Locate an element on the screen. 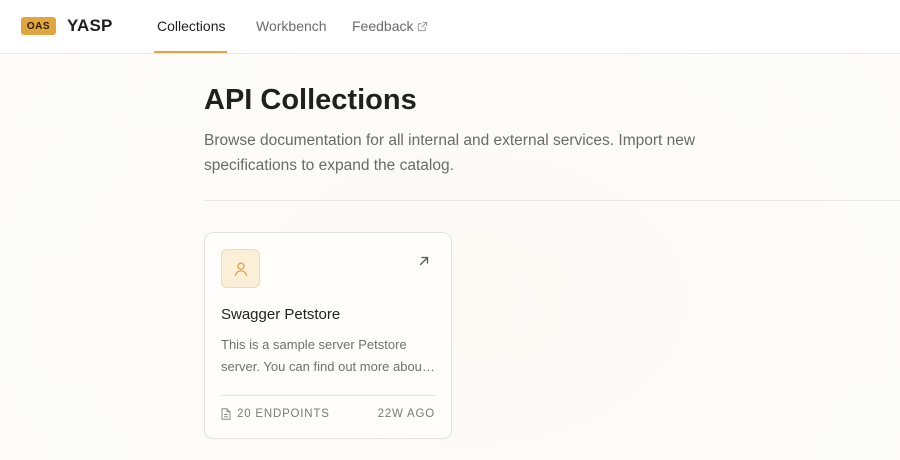 Image resolution: width=900 pixels, height=460 pixels. page-title: API Collections is located at coordinates (310, 100).